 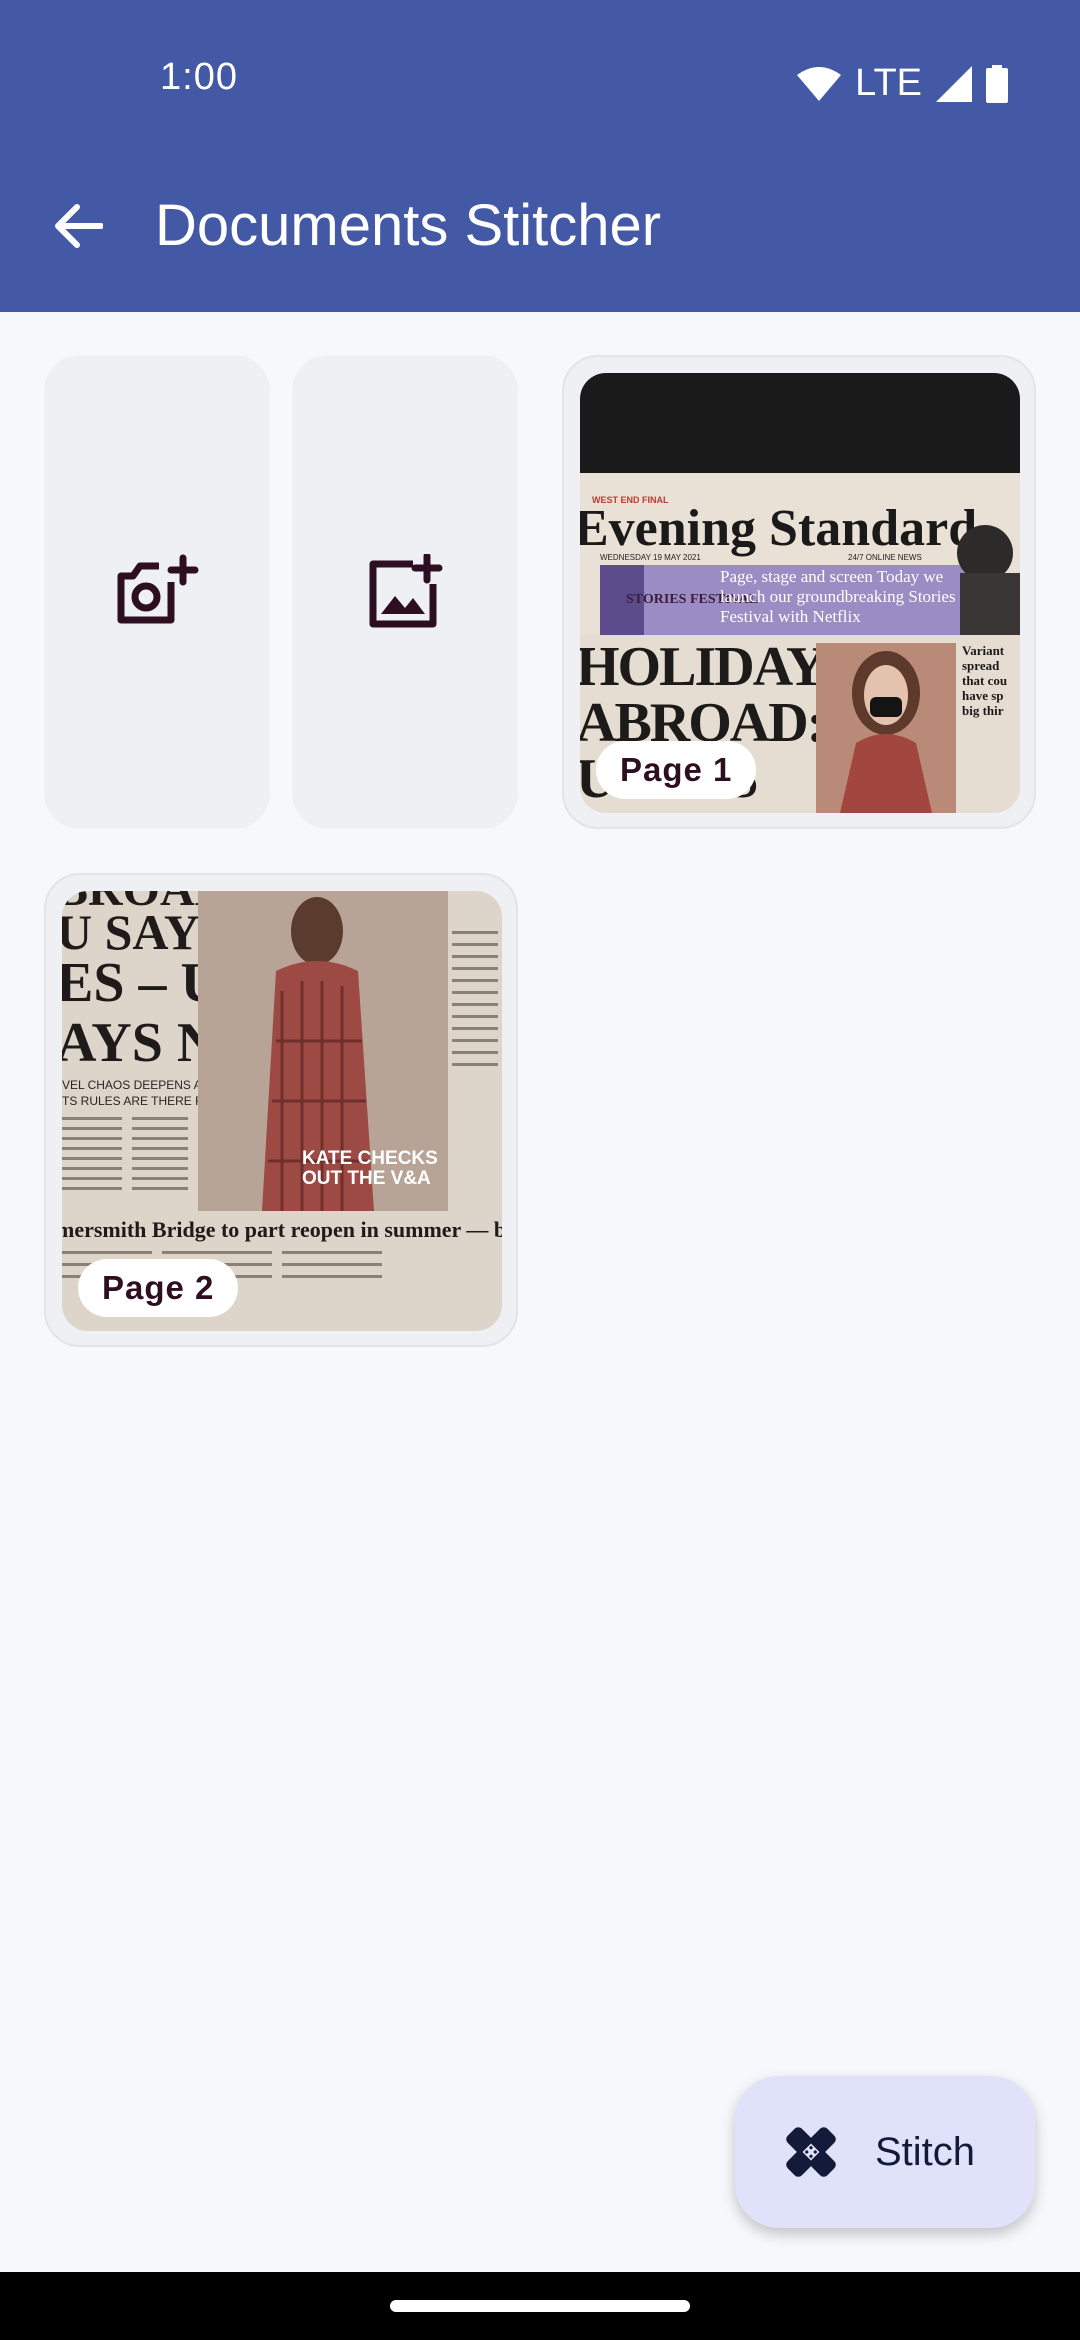 I want to click on page-2-label: Page 2, so click(x=158, y=1288).